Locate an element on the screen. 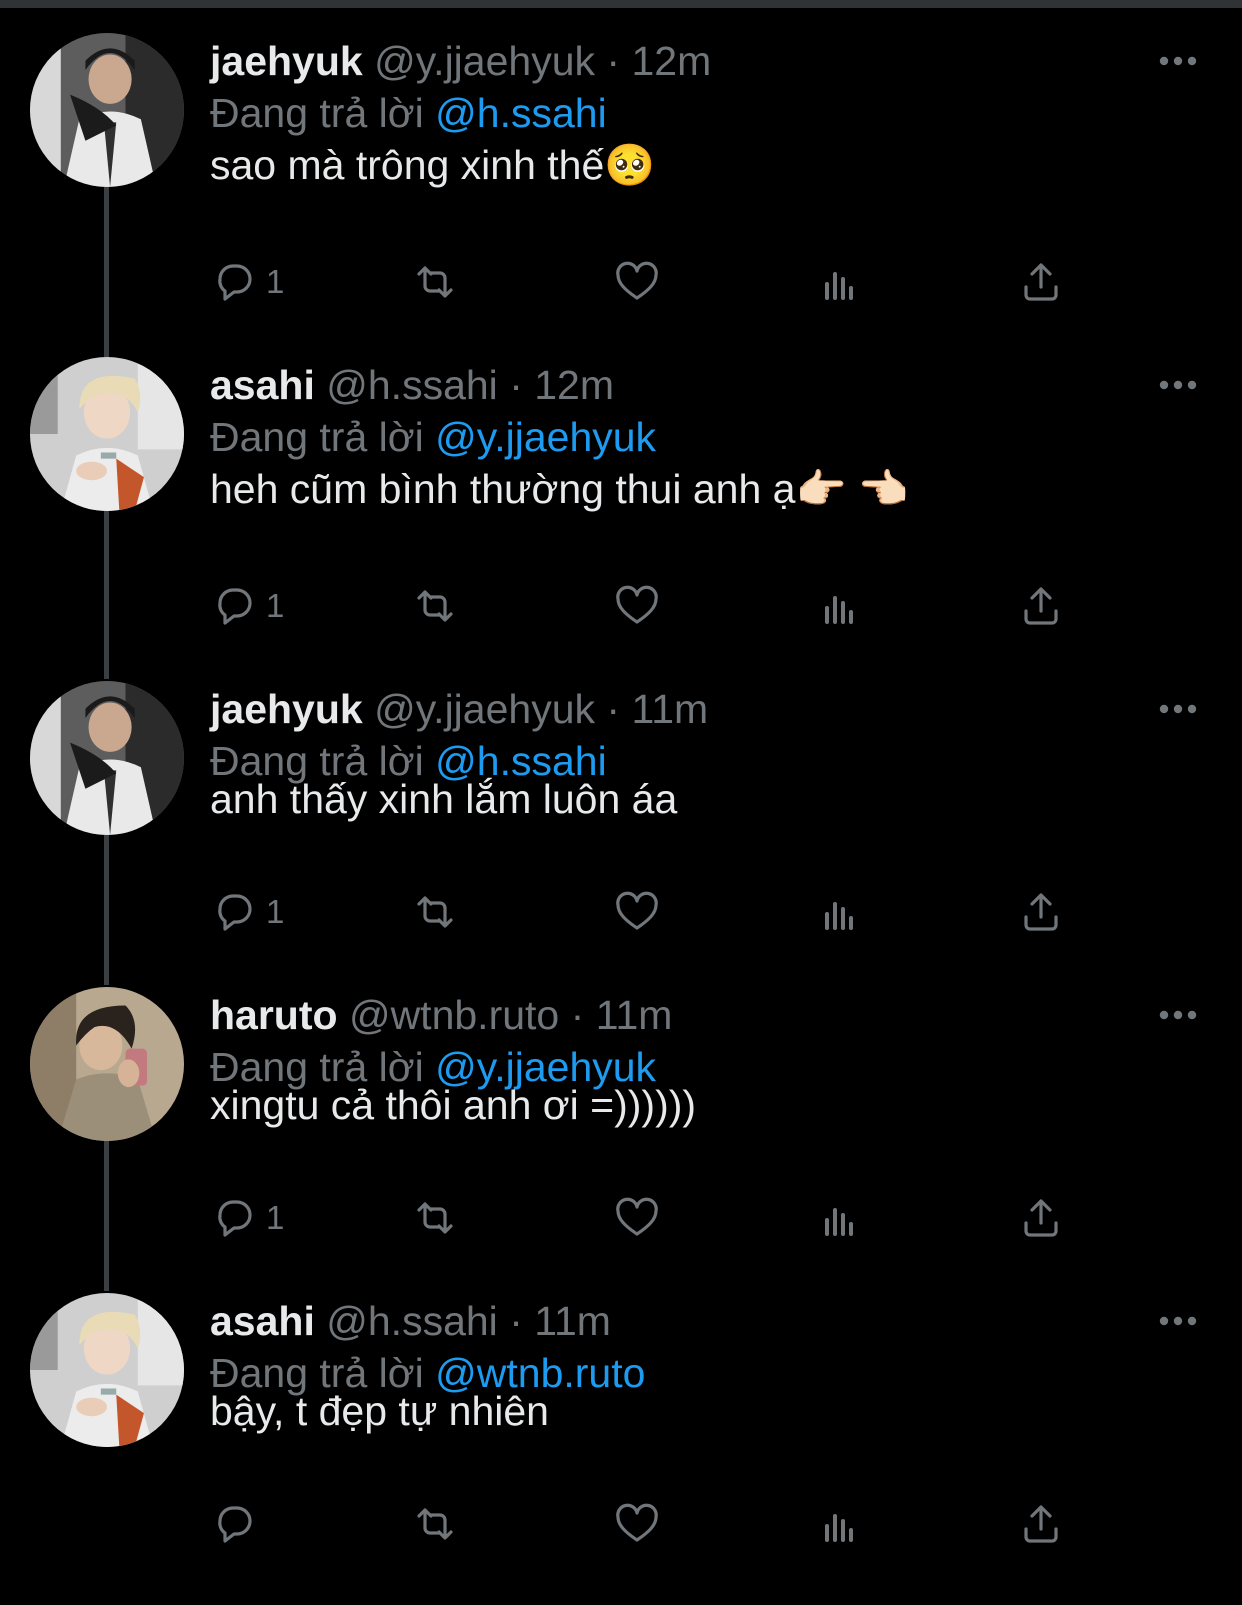 The width and height of the screenshot is (1242, 1605). tweet-header: asahi @h.ssahi · 11m is located at coordinates (410, 1321).